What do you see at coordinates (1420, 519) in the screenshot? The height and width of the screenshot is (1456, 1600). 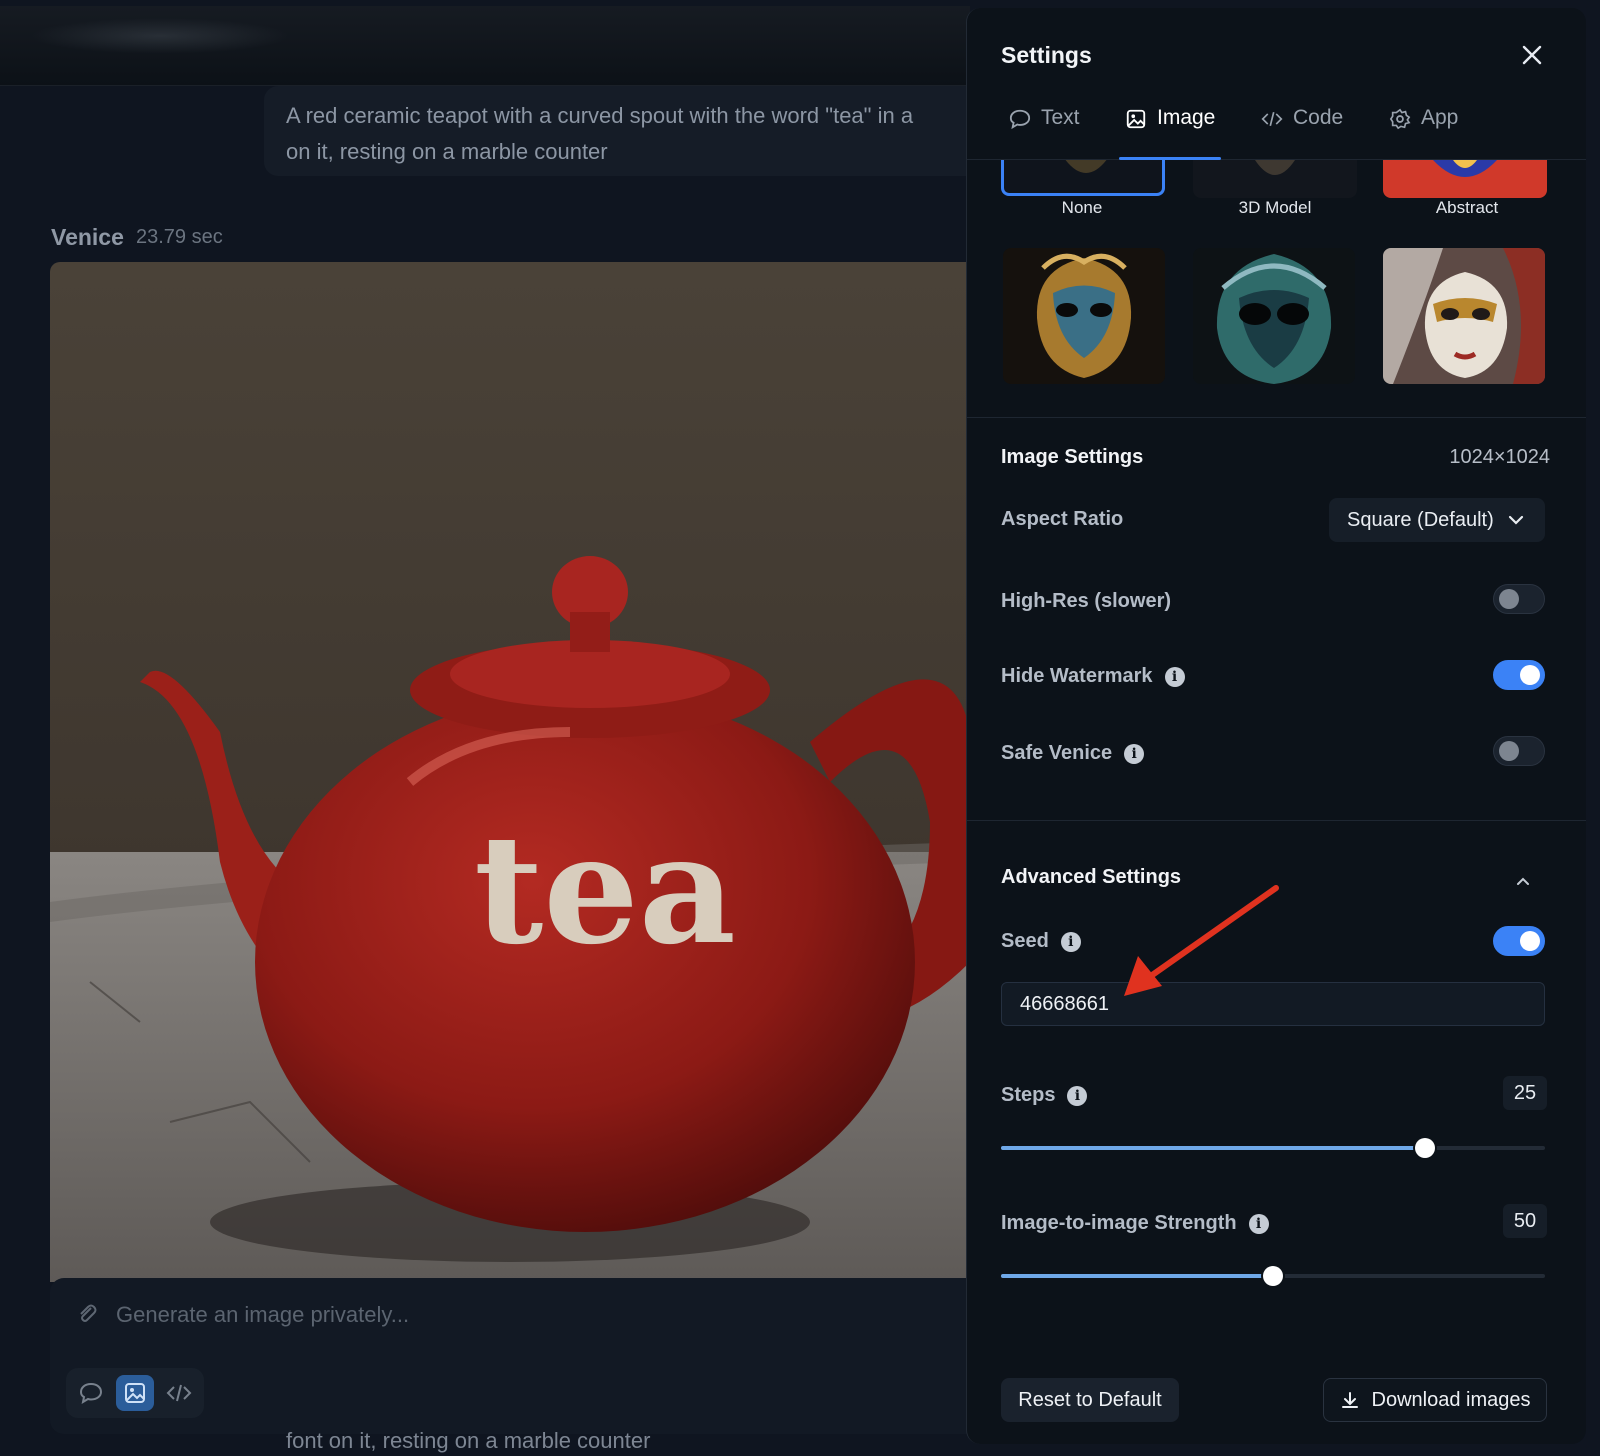 I see `aspect-ratio-value: Square (Default)` at bounding box center [1420, 519].